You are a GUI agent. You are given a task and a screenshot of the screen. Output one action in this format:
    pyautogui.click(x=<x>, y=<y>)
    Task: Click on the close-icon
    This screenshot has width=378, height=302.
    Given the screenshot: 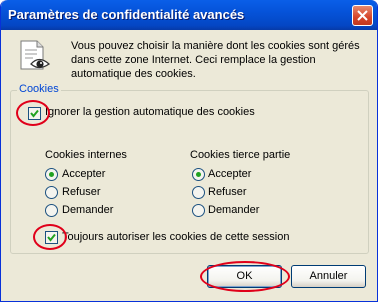 What is the action you would take?
    pyautogui.click(x=362, y=15)
    